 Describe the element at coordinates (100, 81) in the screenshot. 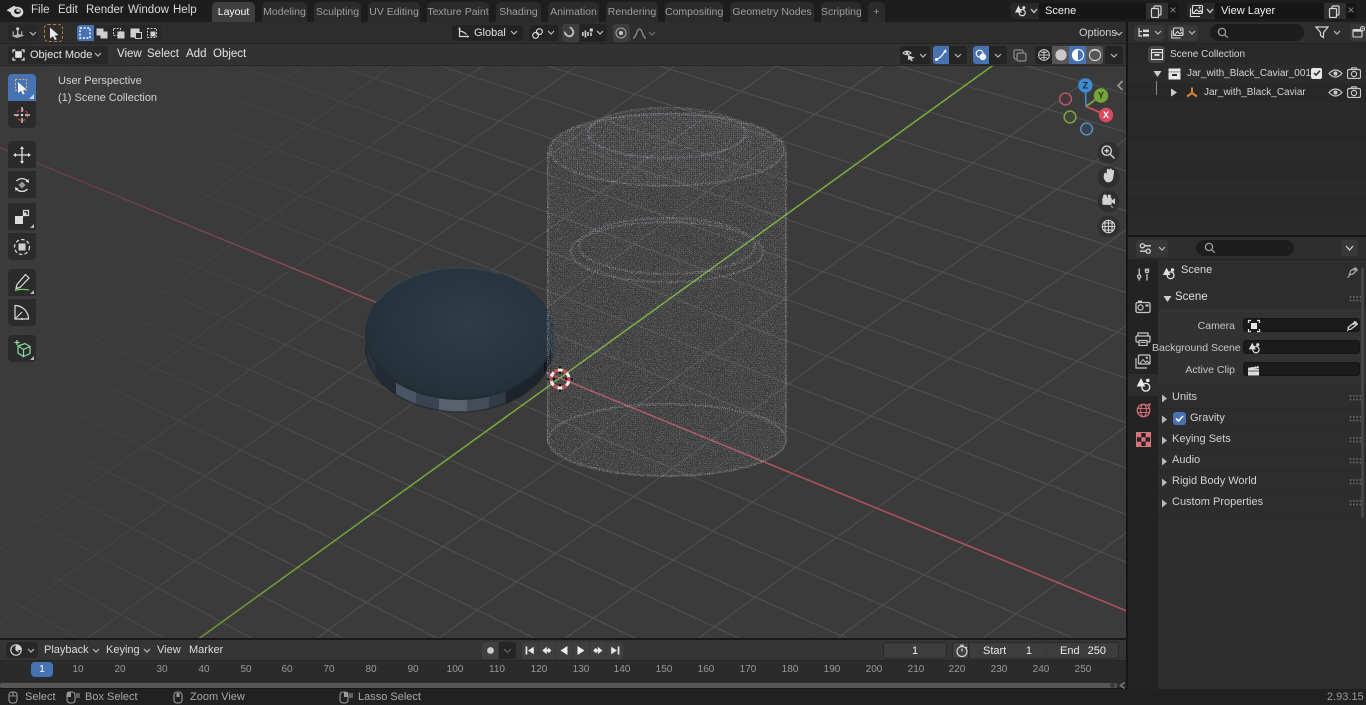

I see `svg-text: User Perspective` at that location.